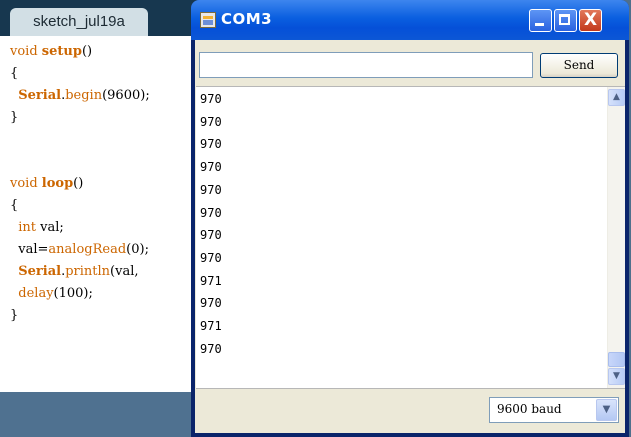 The height and width of the screenshot is (437, 631). What do you see at coordinates (88, 271) in the screenshot?
I see `code-token: println` at bounding box center [88, 271].